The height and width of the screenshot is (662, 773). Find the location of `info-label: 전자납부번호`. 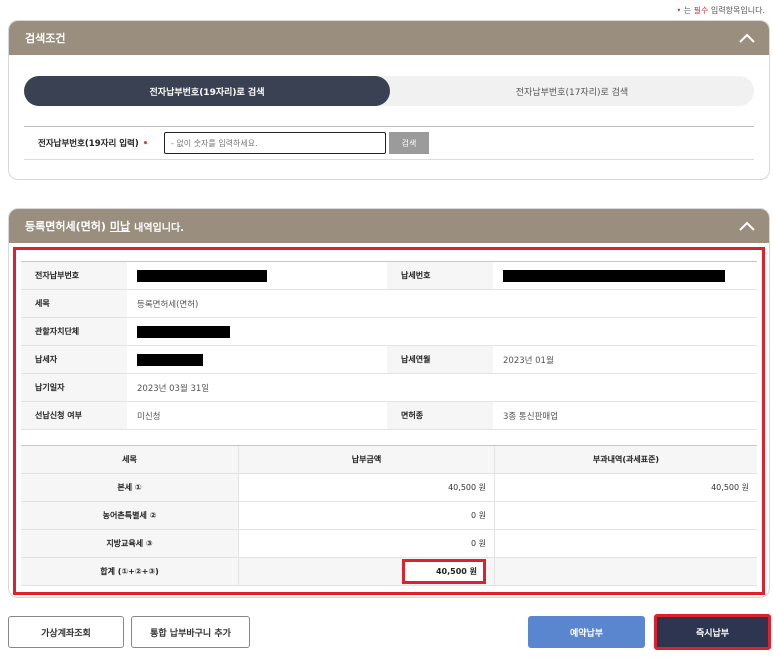

info-label: 전자납부번호 is located at coordinates (74, 275).